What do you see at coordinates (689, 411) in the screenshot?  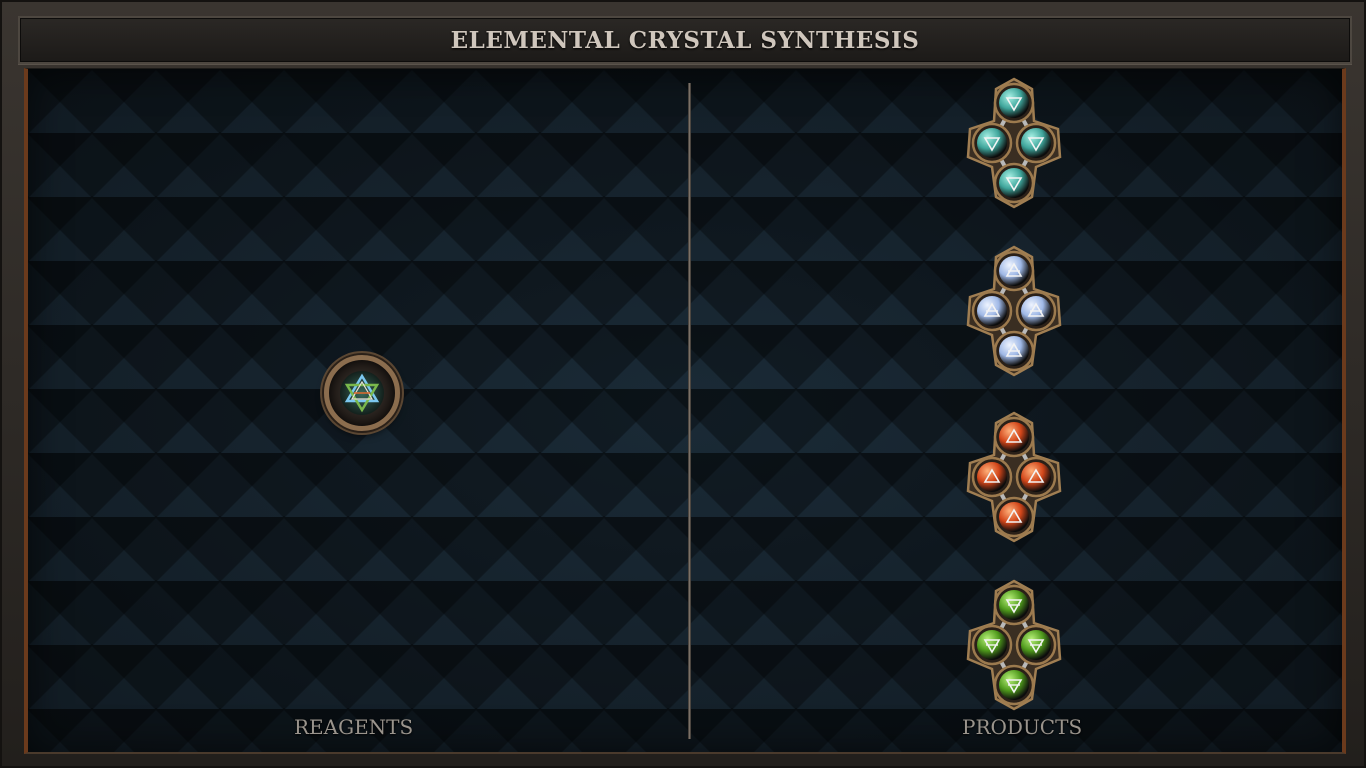 I see `panel-divider` at bounding box center [689, 411].